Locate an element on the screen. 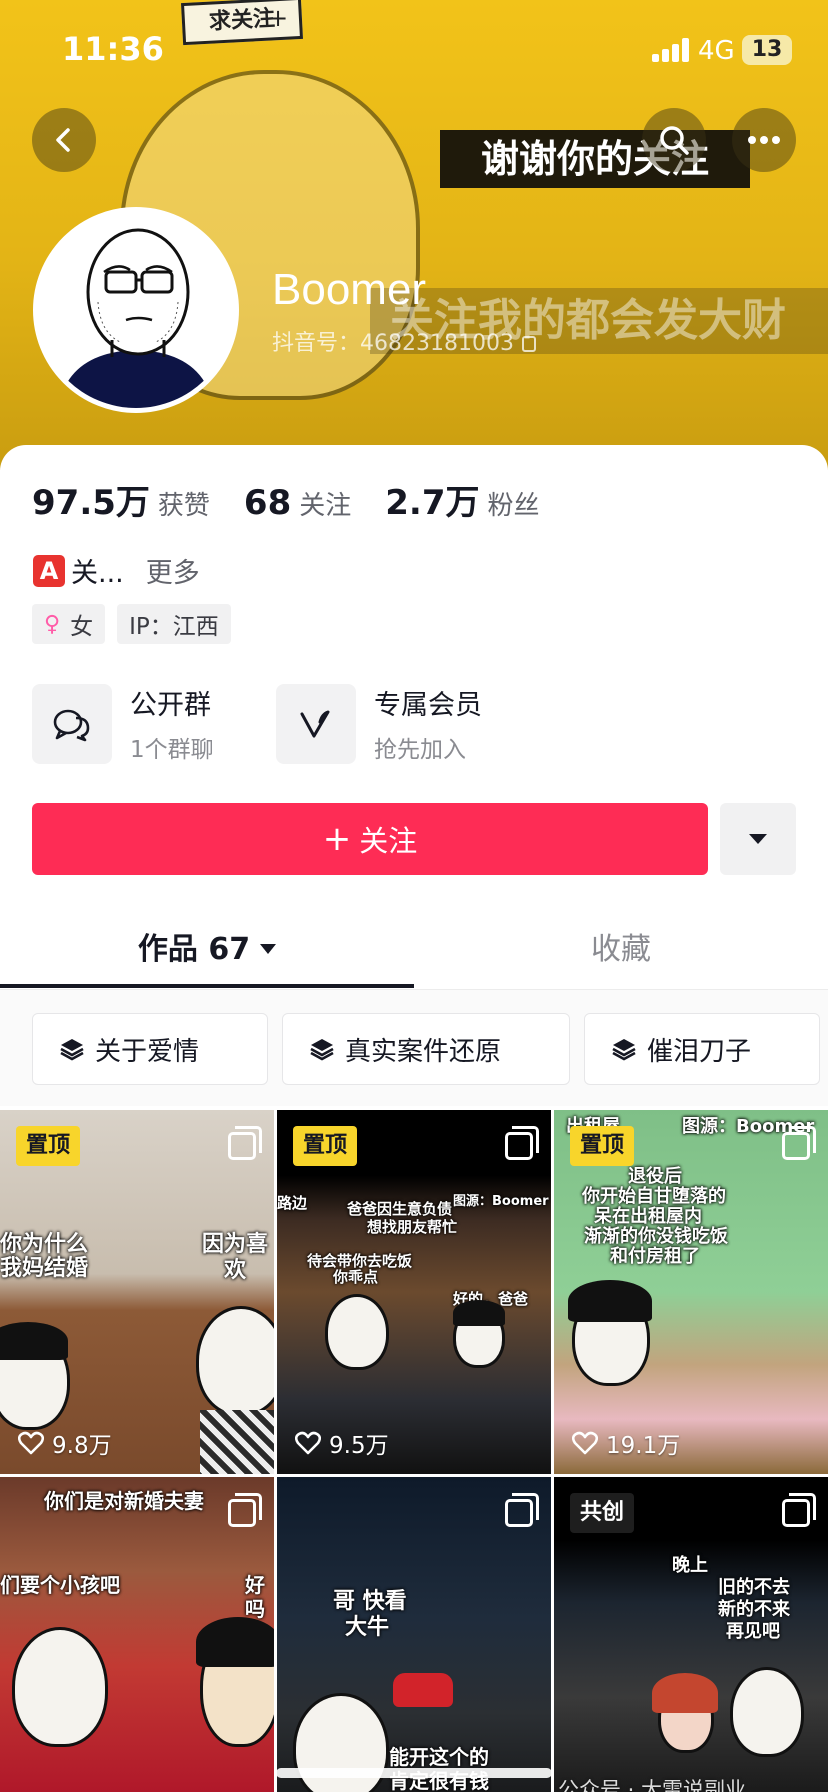  tab-works: 作品 67 is located at coordinates (207, 950).